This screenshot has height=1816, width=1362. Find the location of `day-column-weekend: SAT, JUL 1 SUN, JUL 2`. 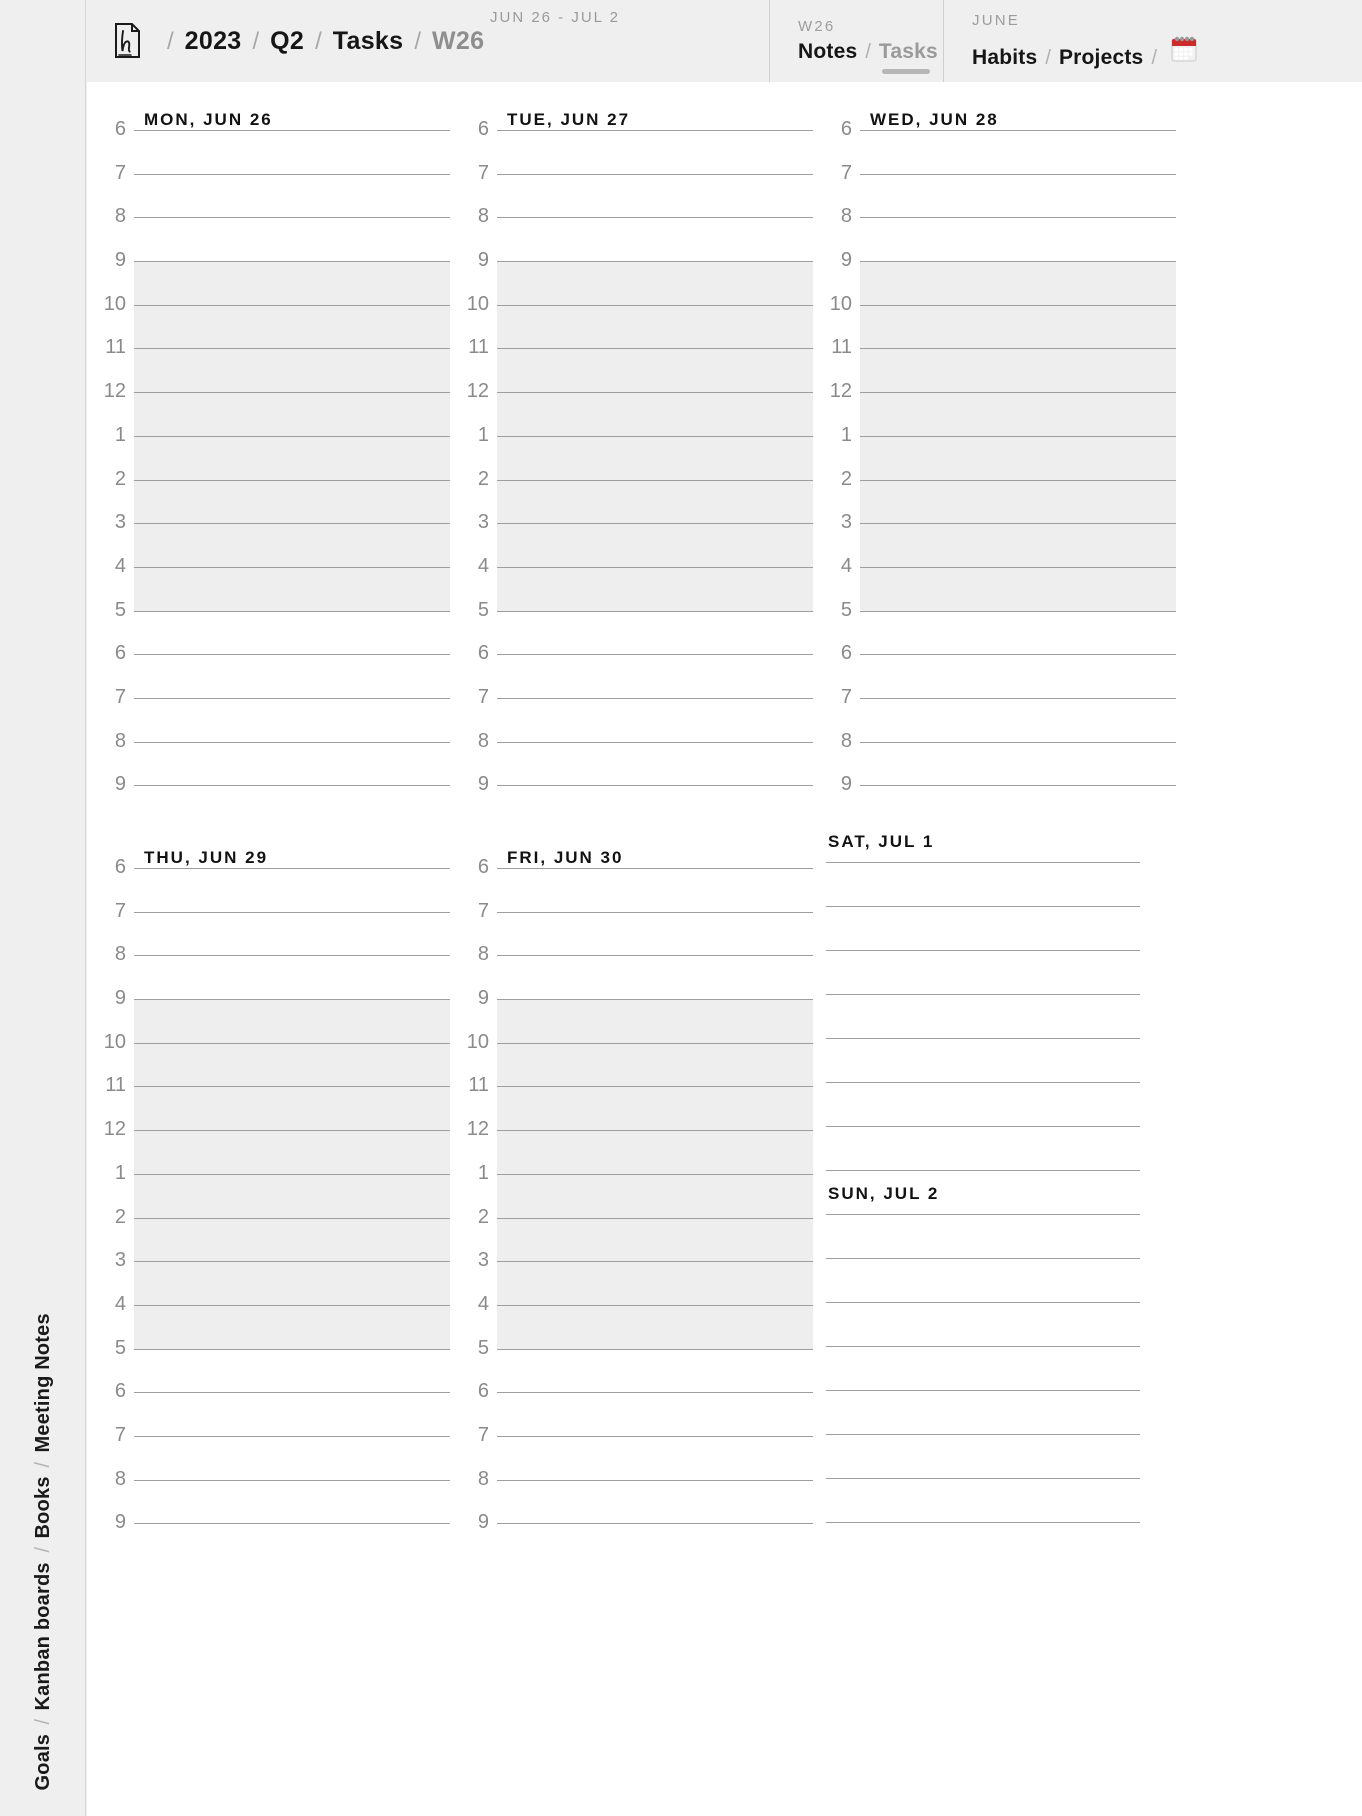

day-column-weekend: SAT, JUL 1 SUN, JUL 2 is located at coordinates (999, 1189).